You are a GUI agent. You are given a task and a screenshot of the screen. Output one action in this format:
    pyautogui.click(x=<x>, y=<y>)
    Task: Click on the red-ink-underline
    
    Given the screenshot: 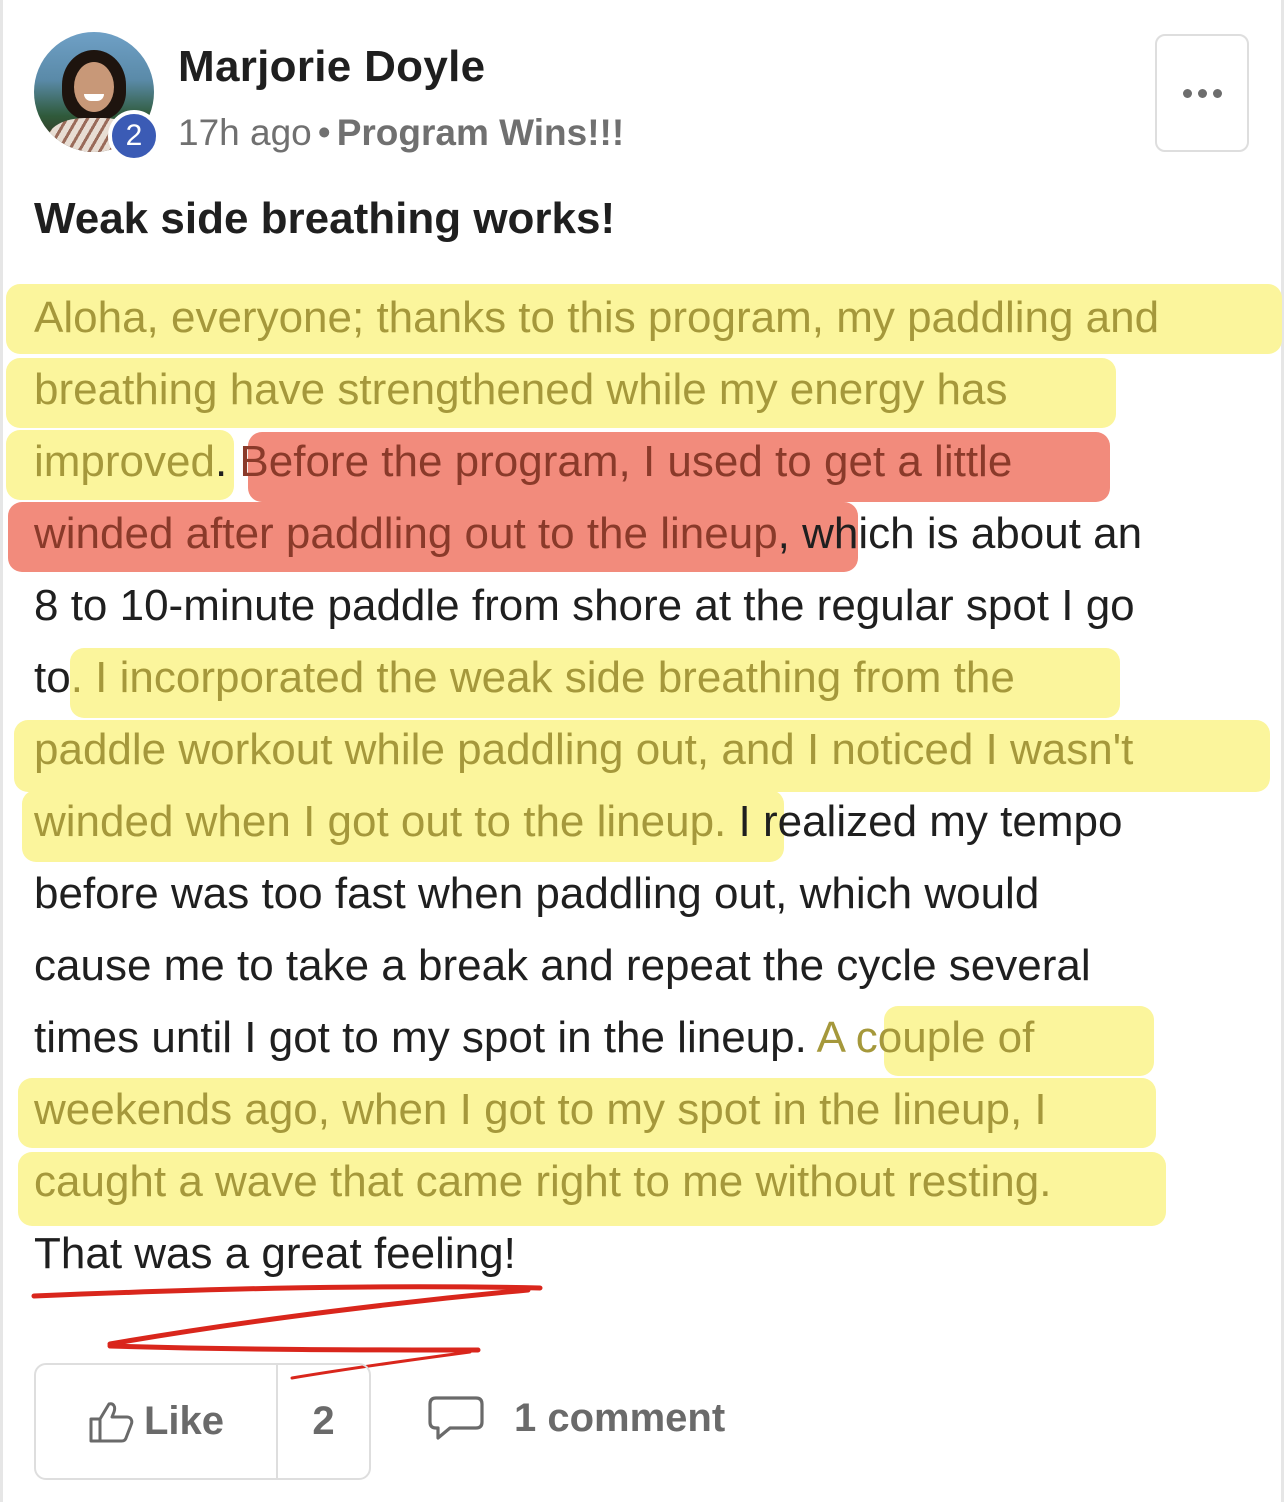 What is the action you would take?
    pyautogui.click(x=287, y=1332)
    